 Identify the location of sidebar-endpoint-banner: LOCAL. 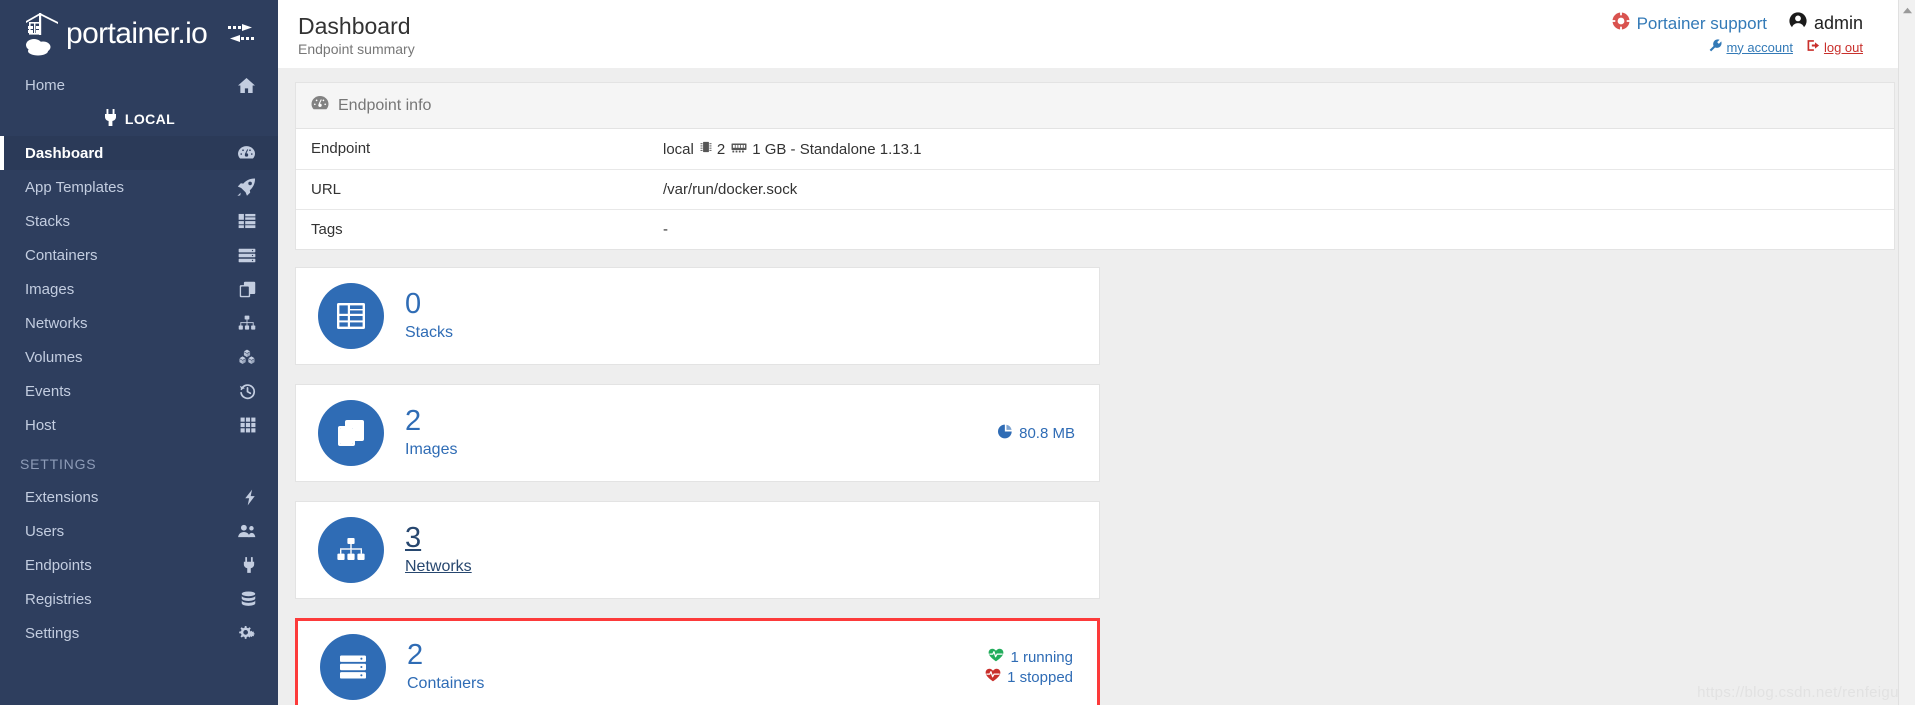
(139, 119).